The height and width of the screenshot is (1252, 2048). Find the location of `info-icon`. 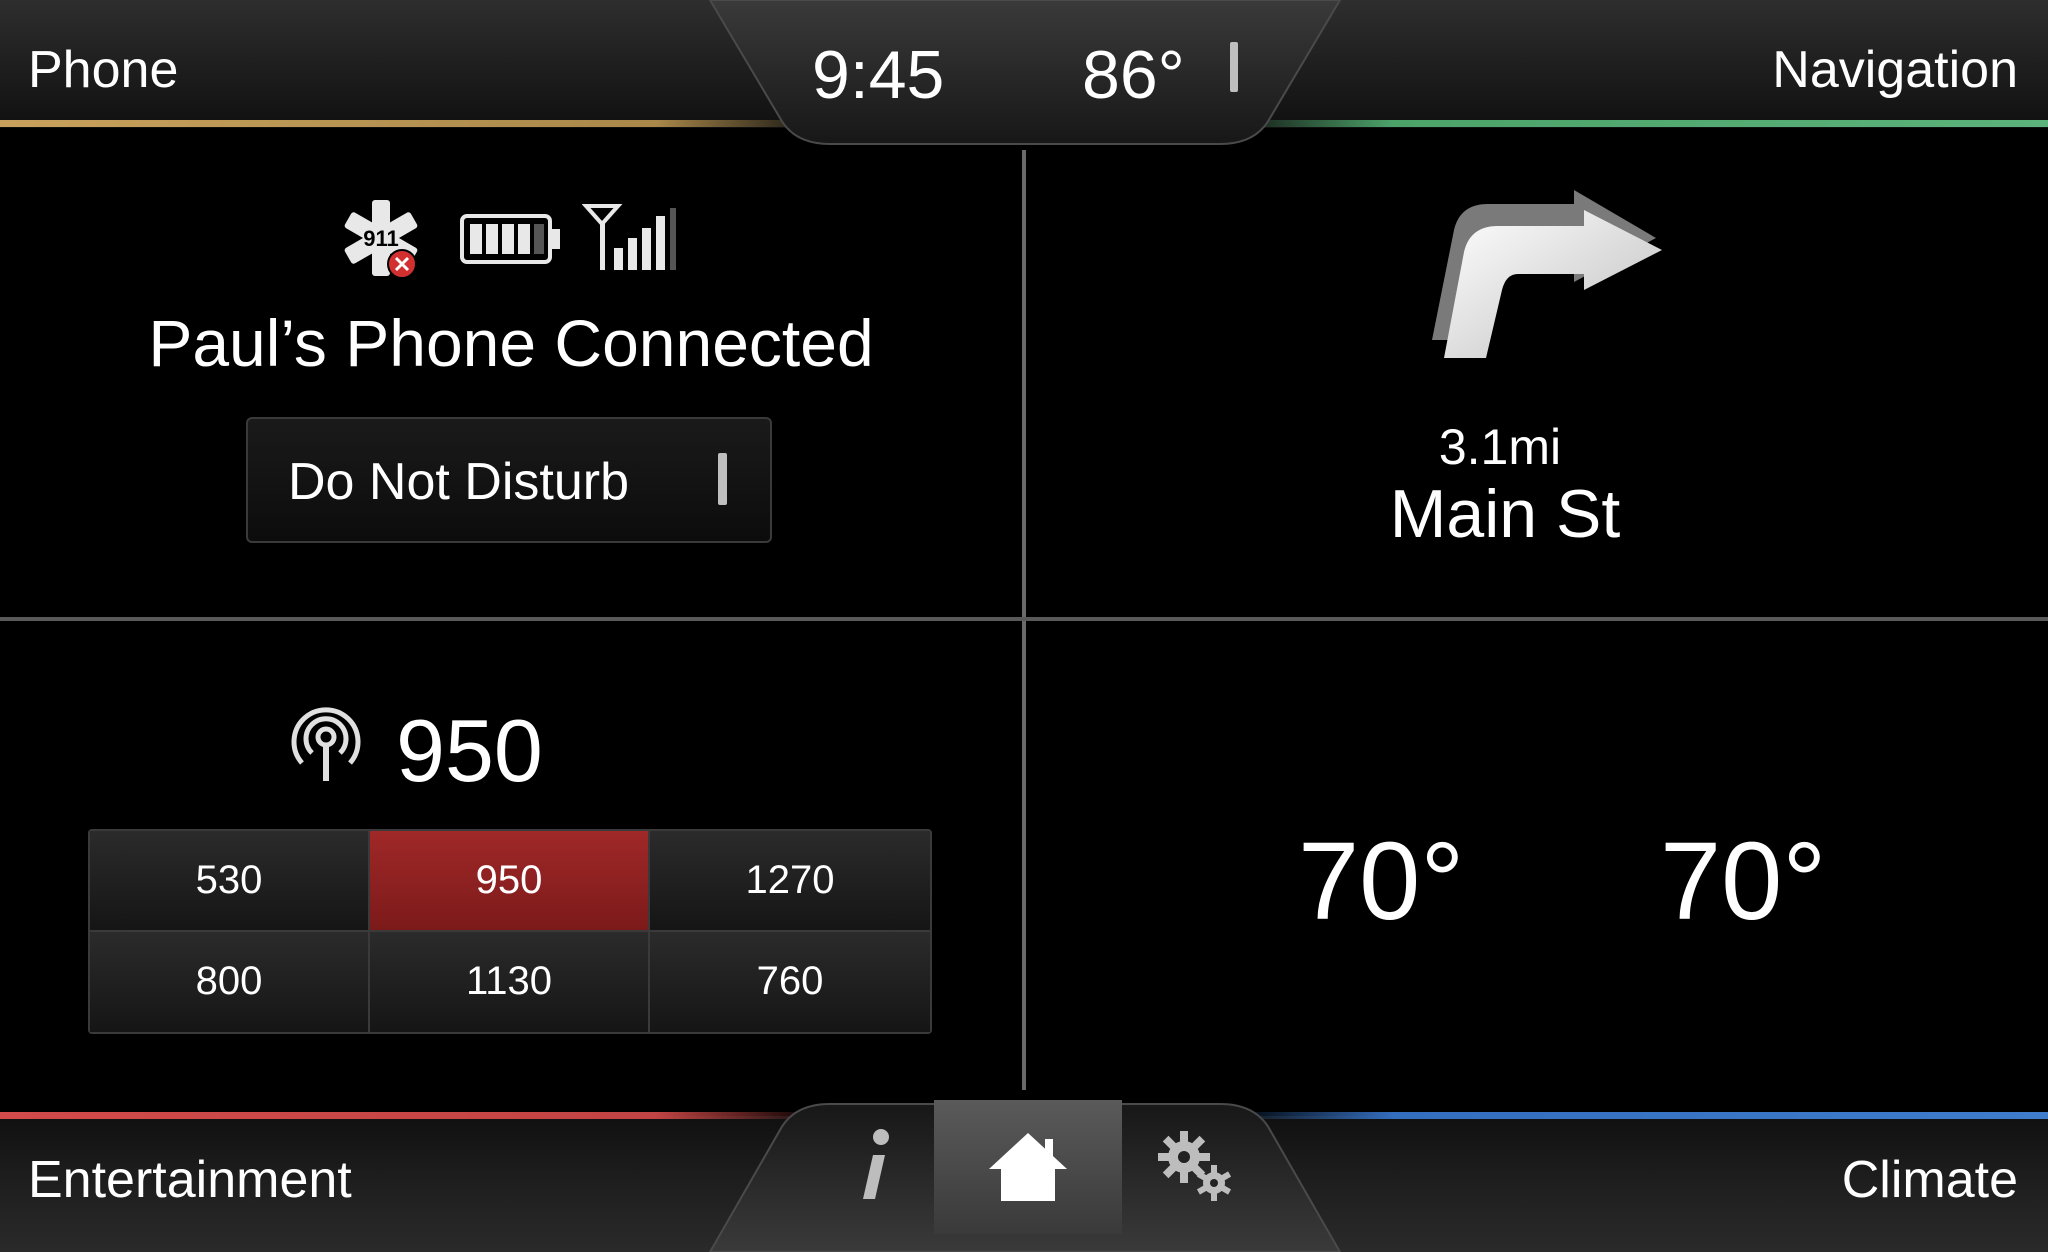

info-icon is located at coordinates (876, 1164).